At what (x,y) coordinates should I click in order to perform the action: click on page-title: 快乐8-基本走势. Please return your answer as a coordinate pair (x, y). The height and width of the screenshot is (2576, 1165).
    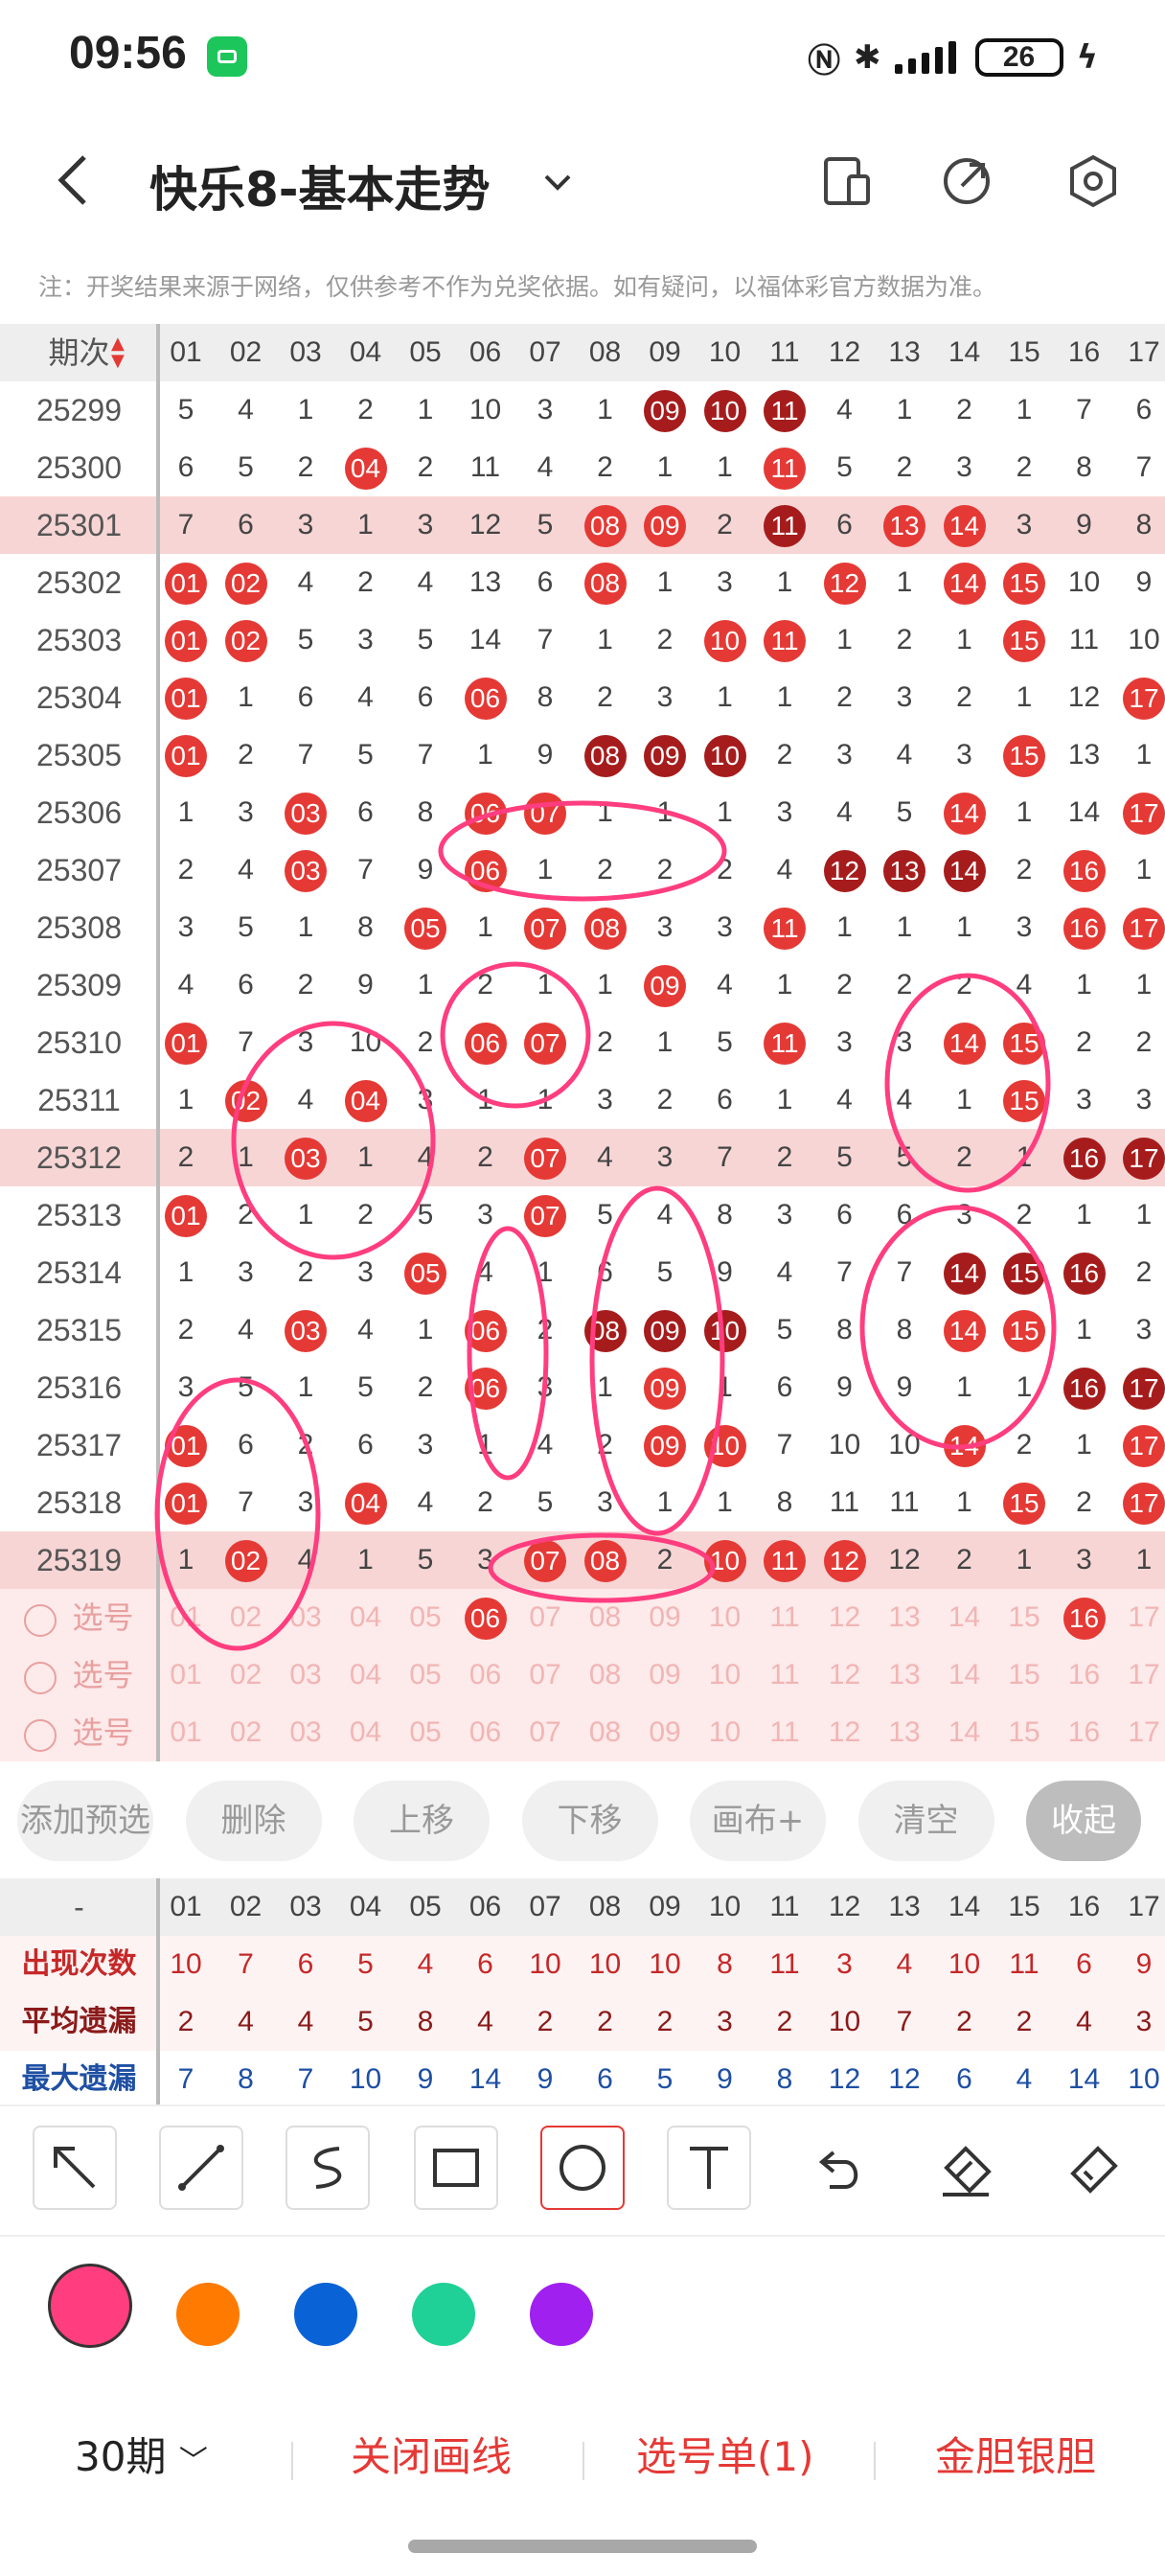
    Looking at the image, I should click on (320, 185).